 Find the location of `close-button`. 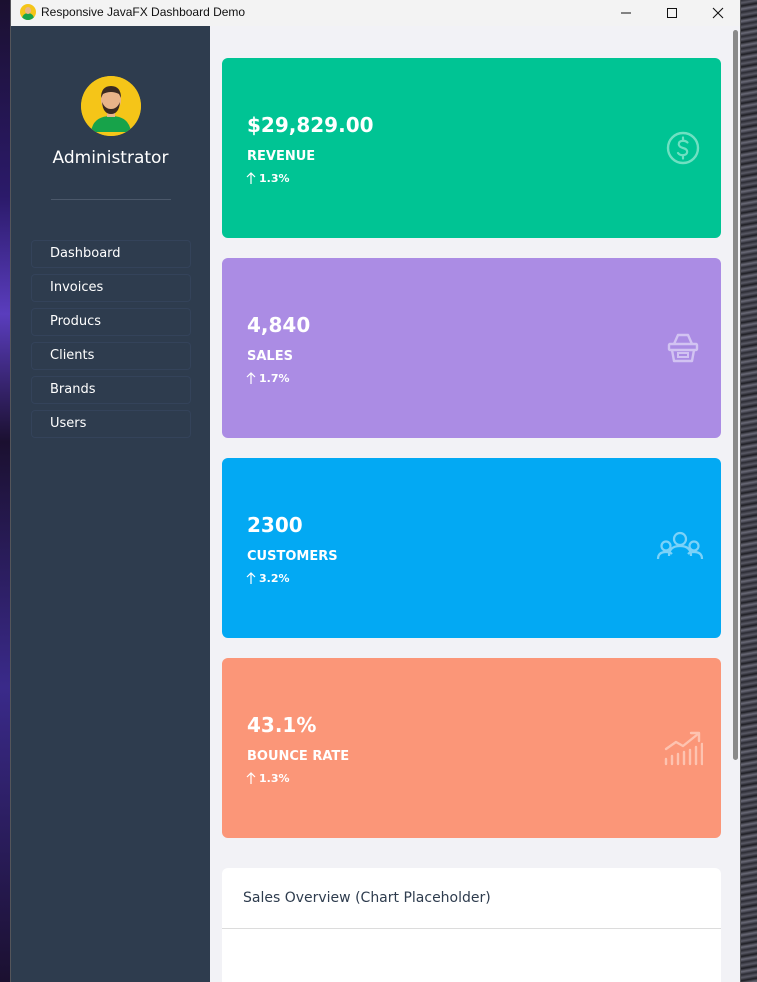

close-button is located at coordinates (718, 13).